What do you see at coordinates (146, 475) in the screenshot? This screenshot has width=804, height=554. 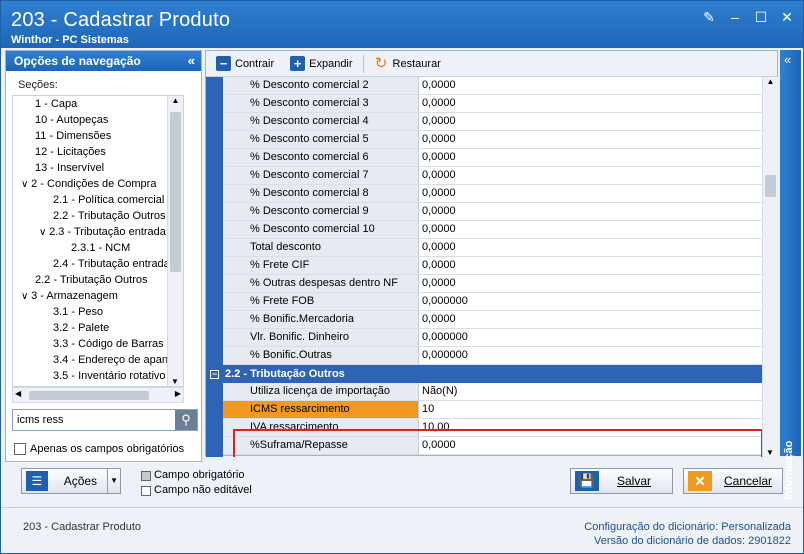 I see `required-swatch` at bounding box center [146, 475].